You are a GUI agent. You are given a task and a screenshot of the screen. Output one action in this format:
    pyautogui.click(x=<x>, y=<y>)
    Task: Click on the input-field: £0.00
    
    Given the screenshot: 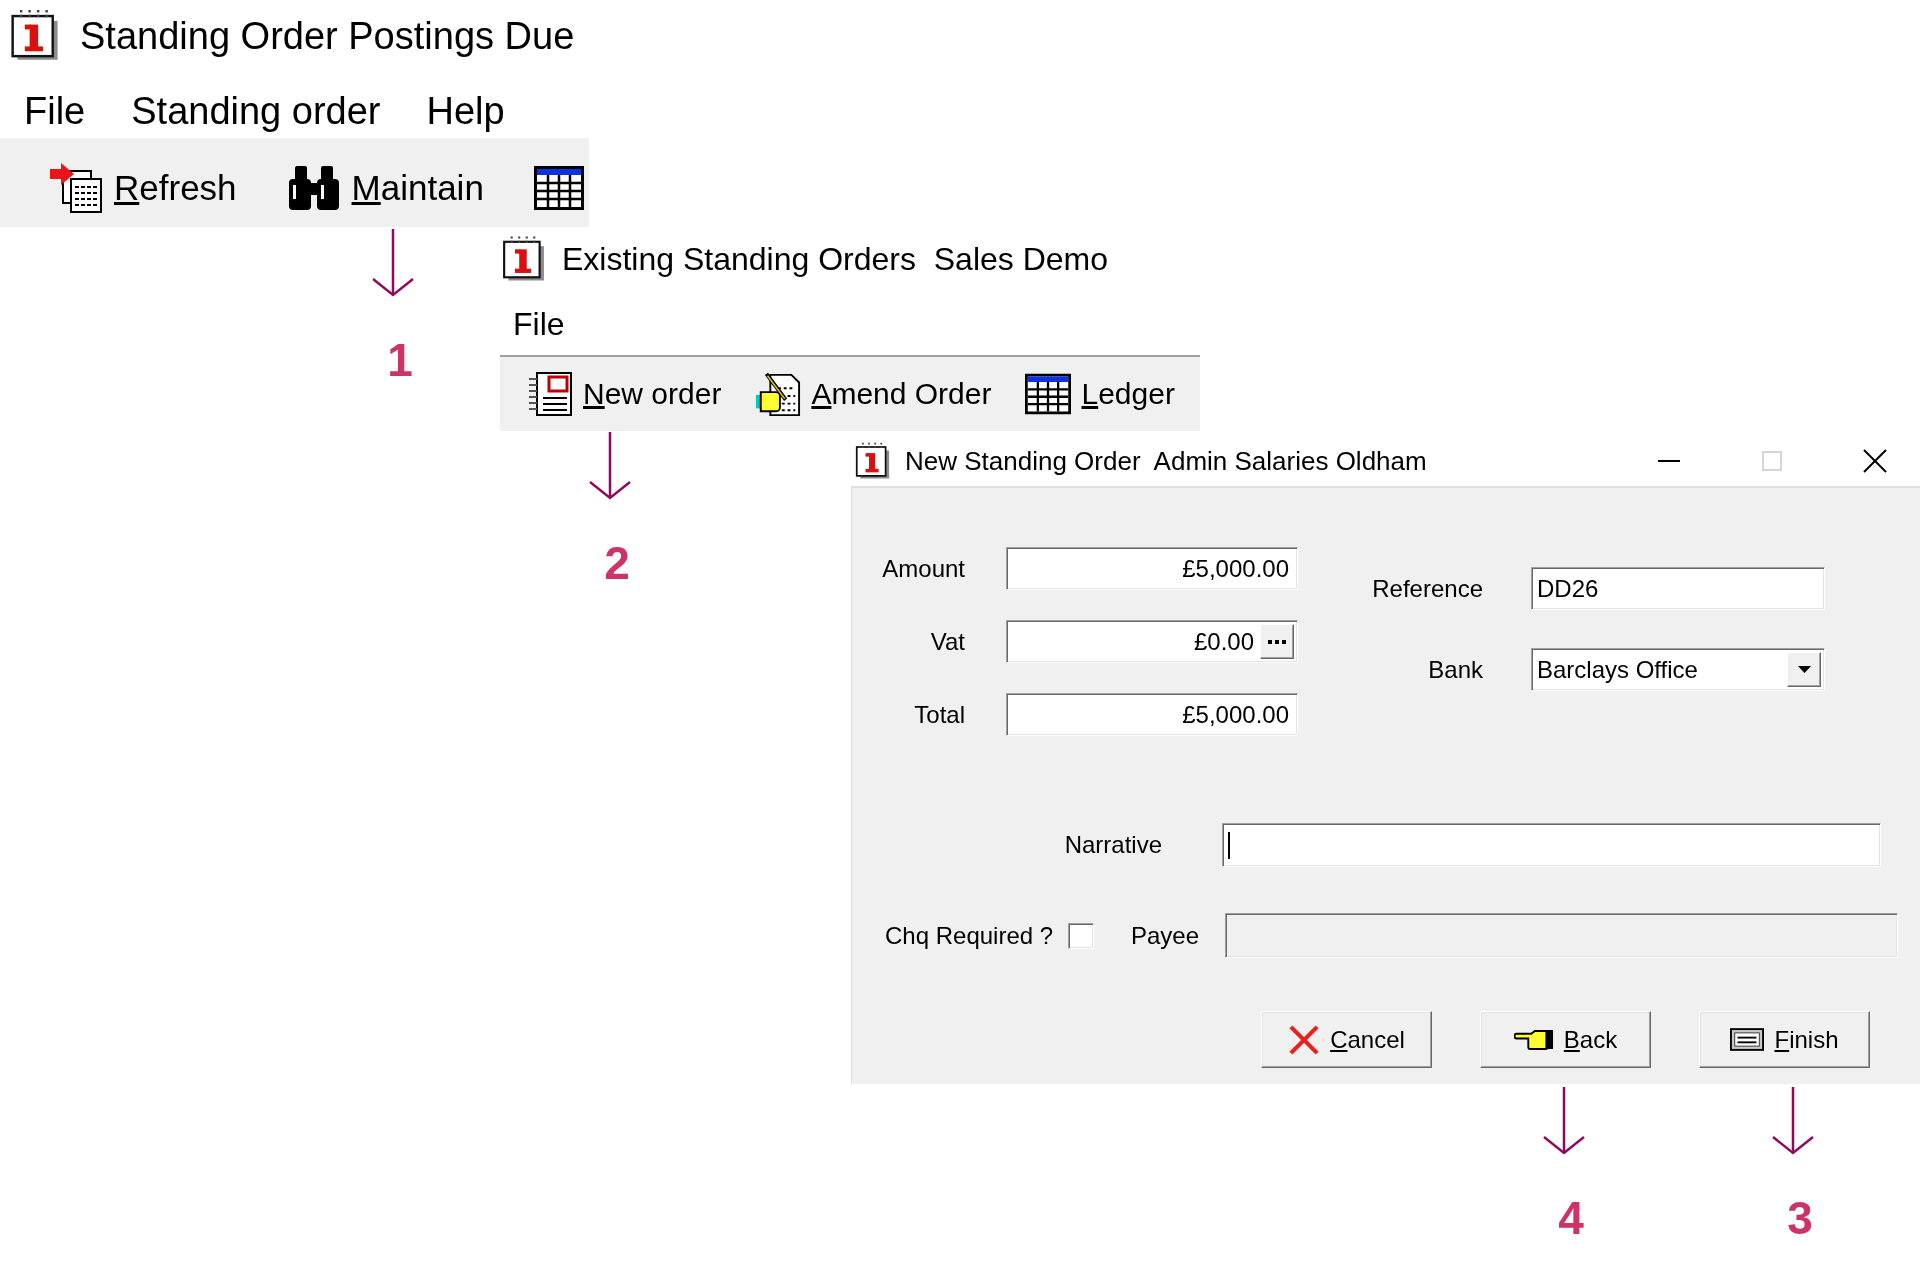 What is the action you would take?
    pyautogui.click(x=1152, y=641)
    